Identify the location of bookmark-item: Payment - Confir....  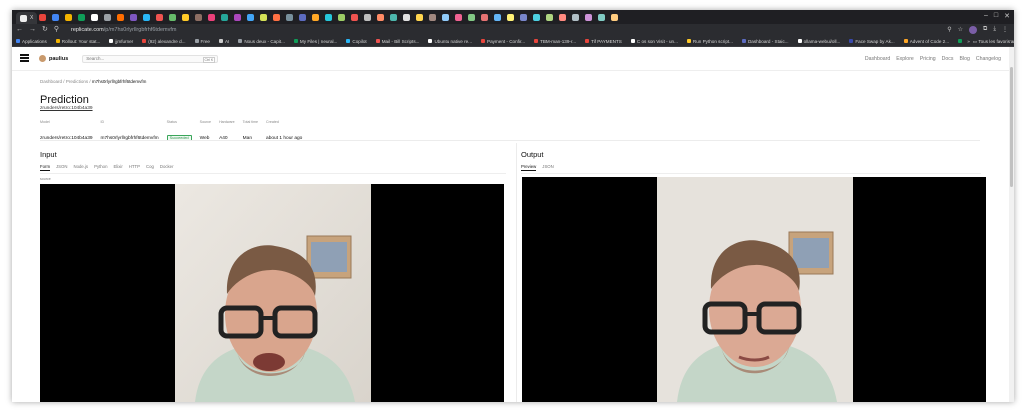
(503, 41).